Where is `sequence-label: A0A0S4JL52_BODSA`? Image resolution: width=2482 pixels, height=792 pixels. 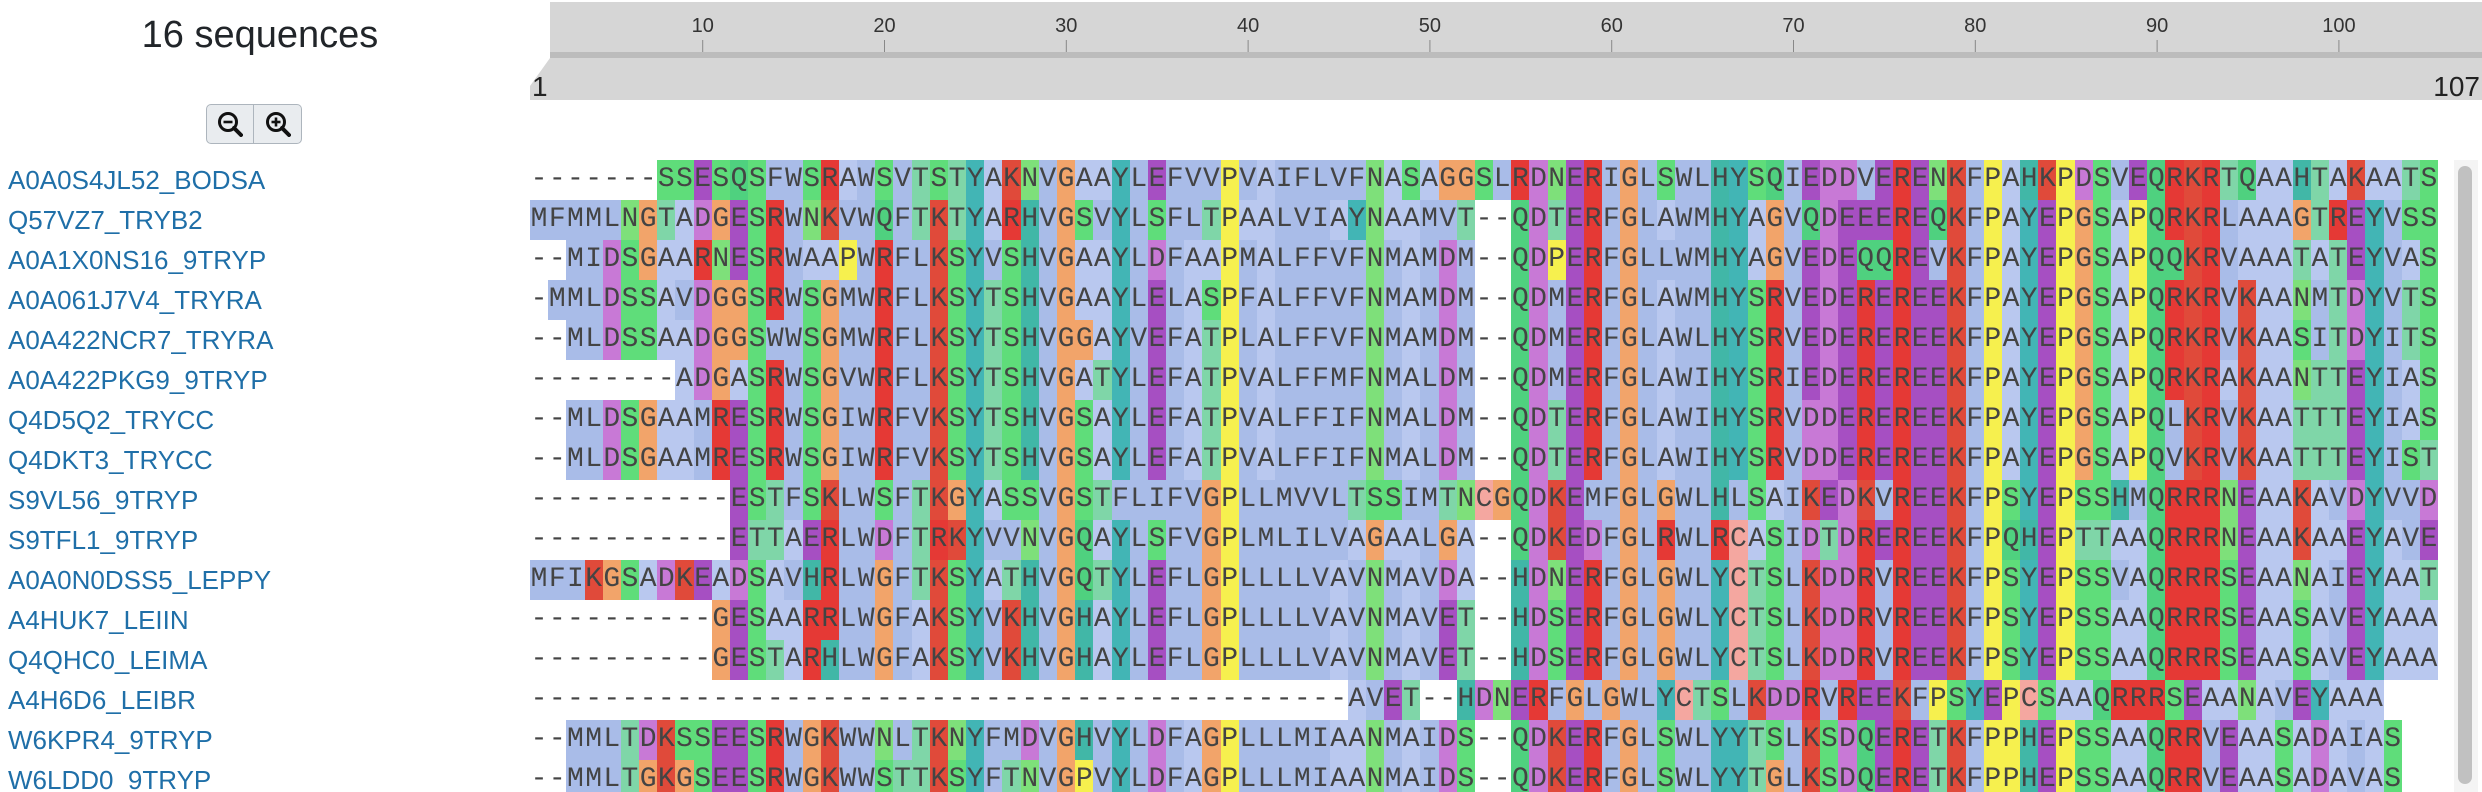 sequence-label: A0A0S4JL52_BODSA is located at coordinates (268, 180).